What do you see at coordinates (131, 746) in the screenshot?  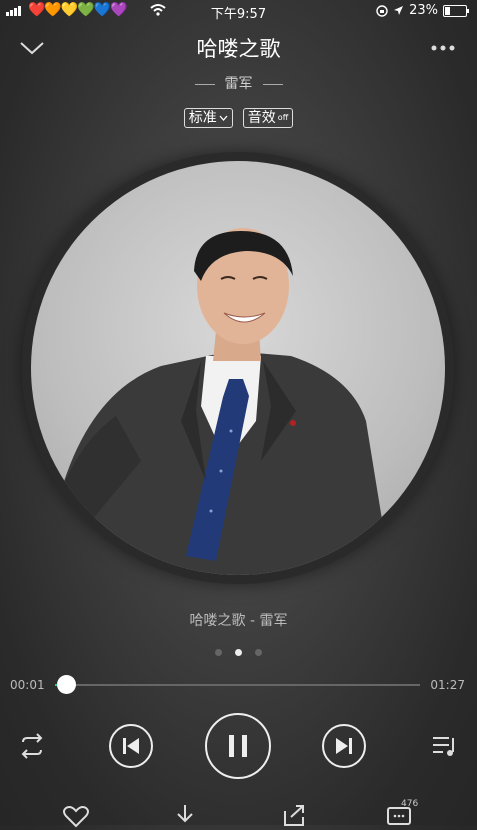 I see `prev-icon` at bounding box center [131, 746].